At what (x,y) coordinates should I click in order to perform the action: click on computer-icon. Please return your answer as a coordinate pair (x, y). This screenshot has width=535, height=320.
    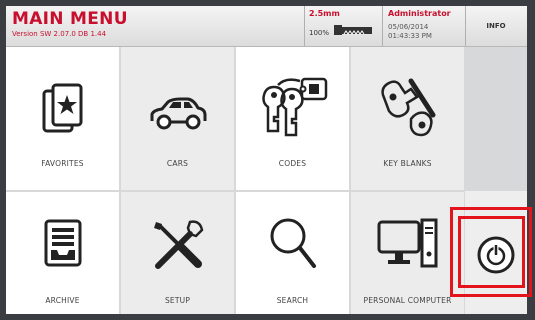
    Looking at the image, I should click on (407, 243).